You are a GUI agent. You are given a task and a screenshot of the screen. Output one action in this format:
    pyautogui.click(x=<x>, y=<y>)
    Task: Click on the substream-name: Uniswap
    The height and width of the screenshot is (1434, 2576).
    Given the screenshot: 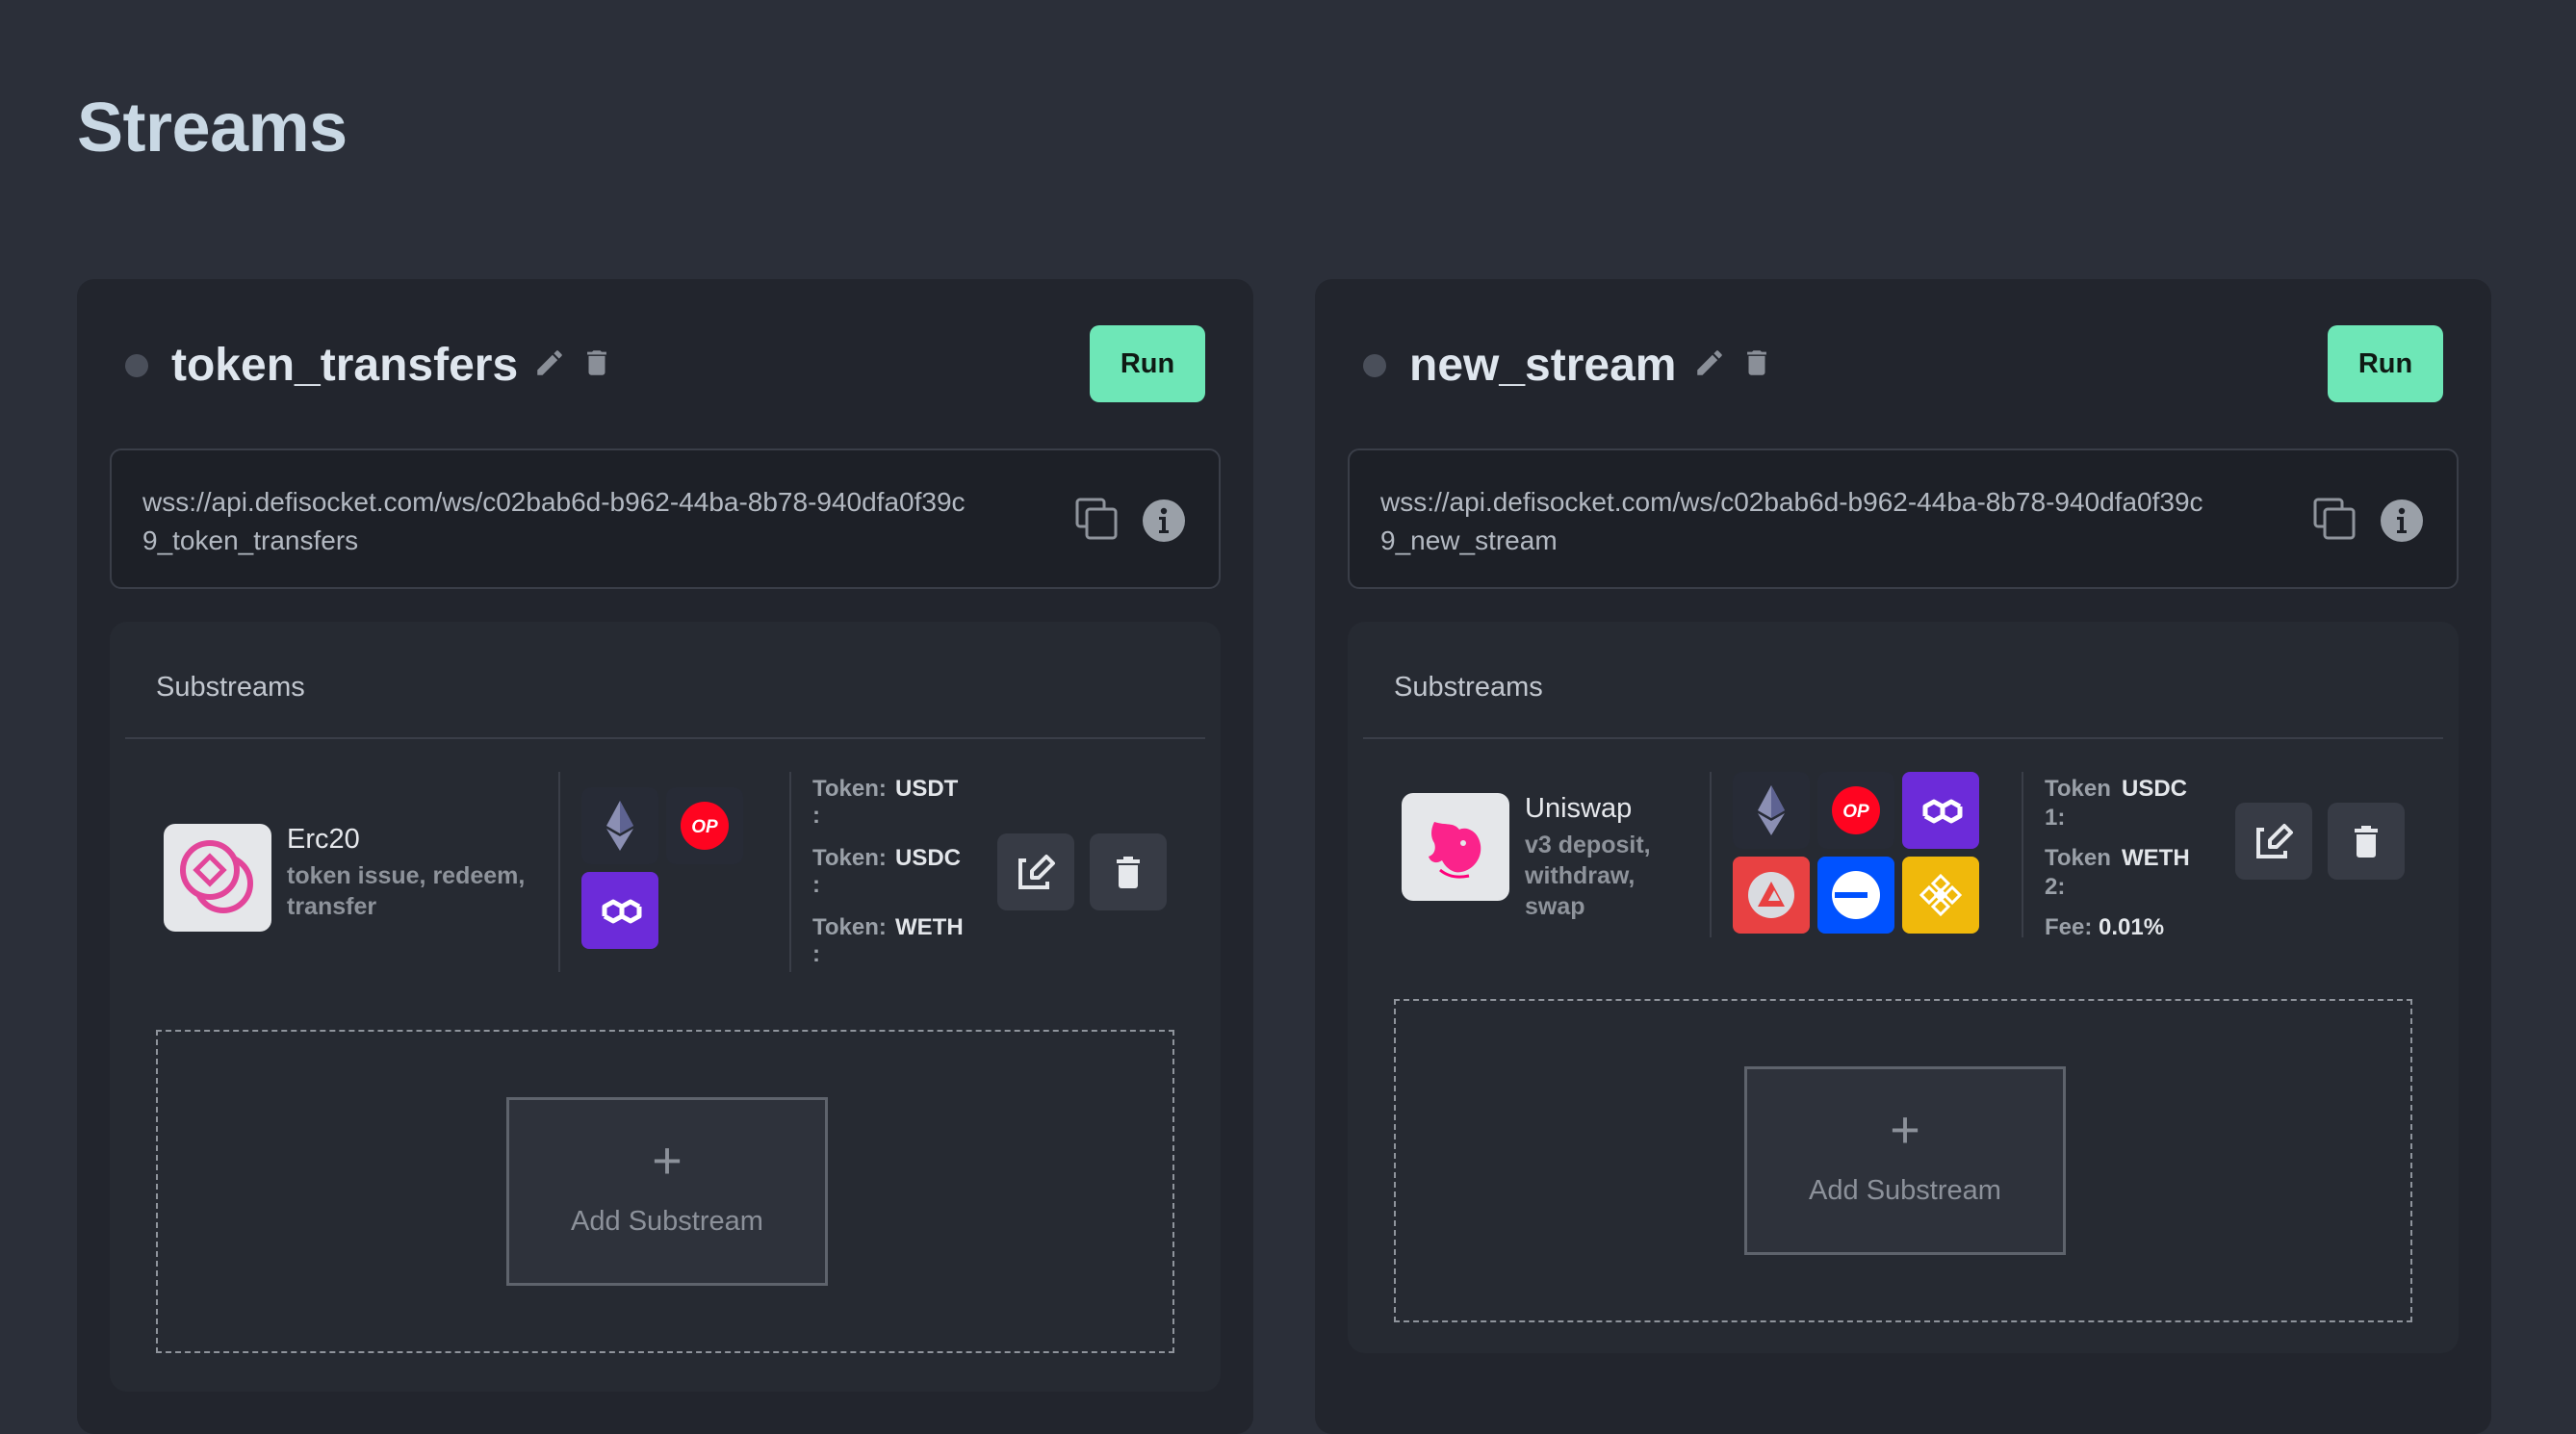 What is the action you would take?
    pyautogui.click(x=1579, y=809)
    